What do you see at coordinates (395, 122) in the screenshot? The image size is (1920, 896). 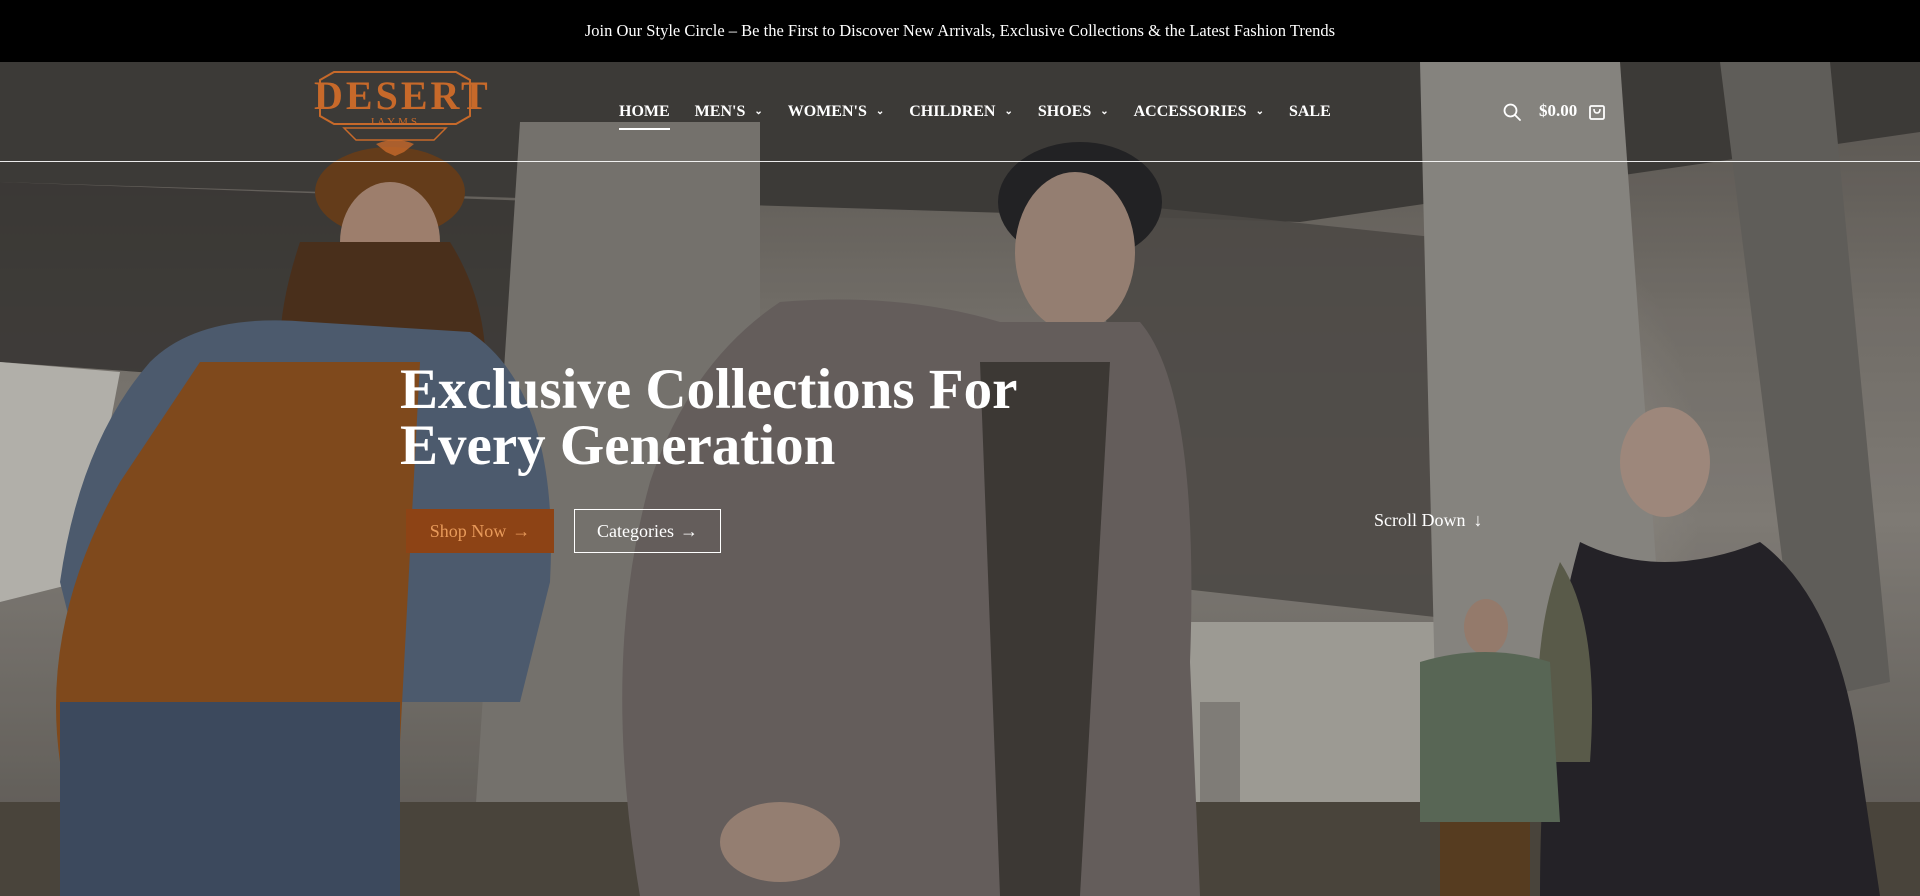 I see `logo-subtitle: JAYMS` at bounding box center [395, 122].